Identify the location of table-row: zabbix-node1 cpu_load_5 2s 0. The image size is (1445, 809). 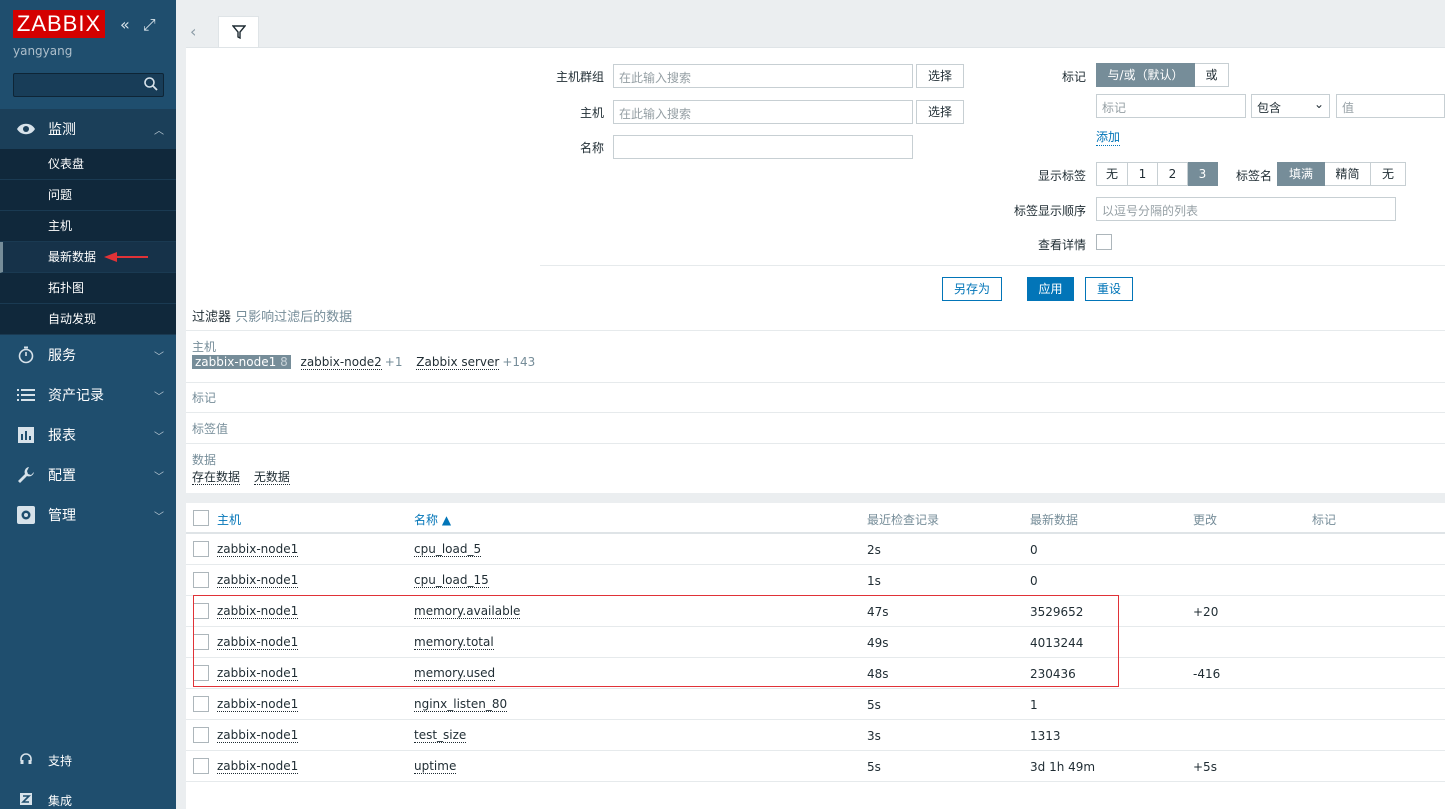
(815, 549).